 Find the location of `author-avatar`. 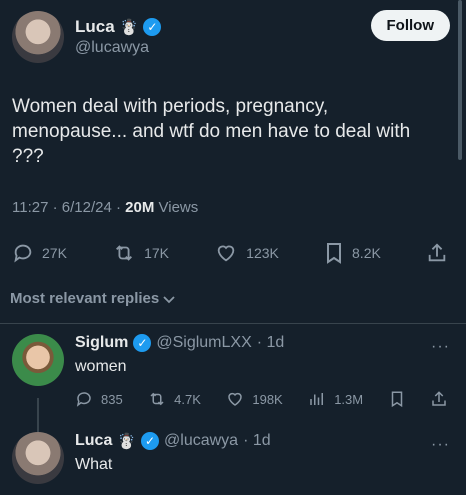

author-avatar is located at coordinates (38, 37).